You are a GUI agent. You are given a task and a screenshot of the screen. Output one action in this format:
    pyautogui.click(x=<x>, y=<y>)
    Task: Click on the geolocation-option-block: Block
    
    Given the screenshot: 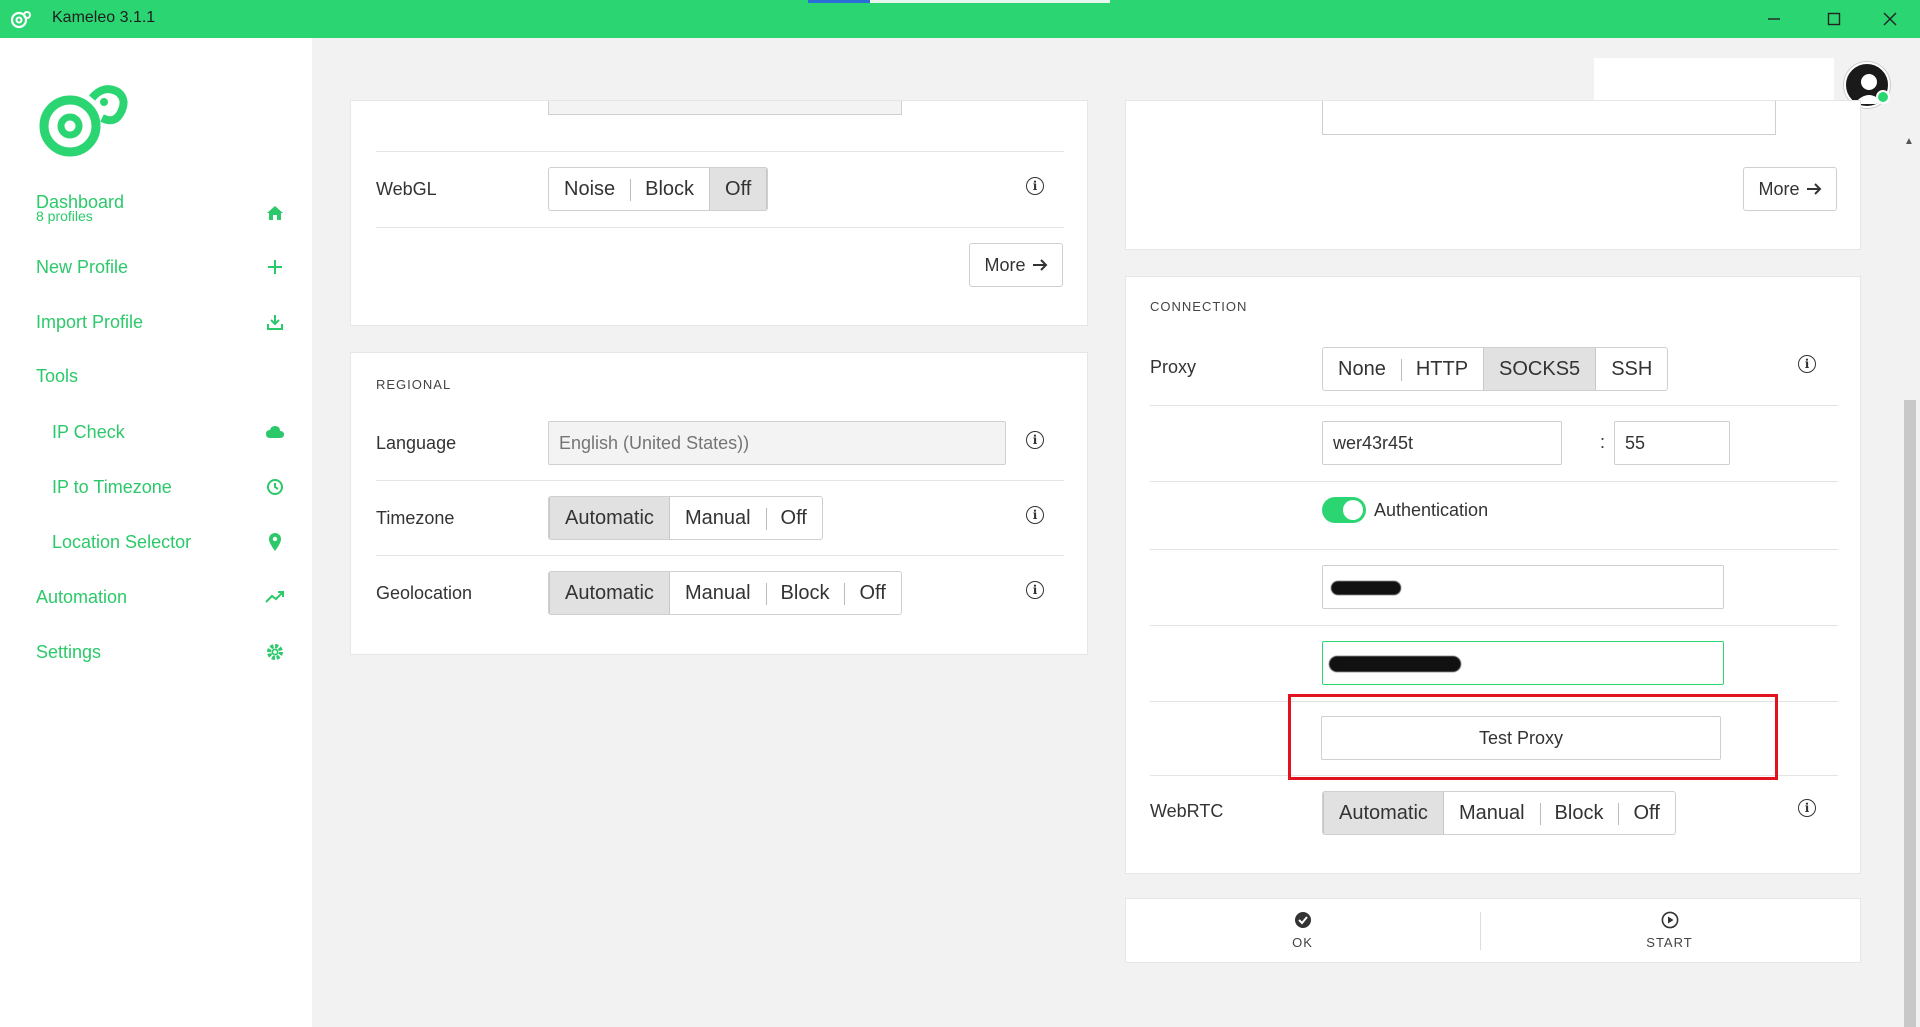 What is the action you would take?
    pyautogui.click(x=805, y=593)
    